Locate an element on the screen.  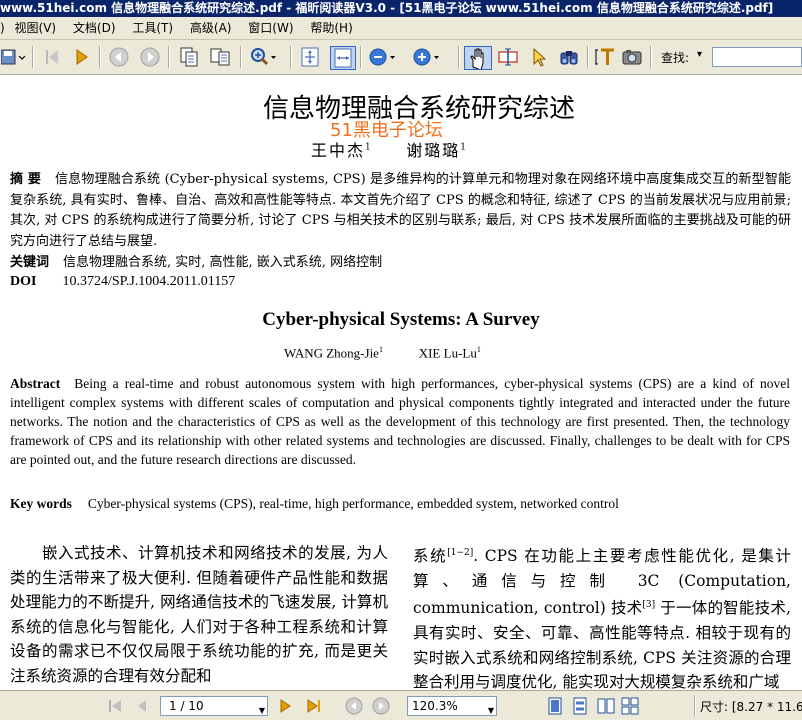
page-copy-icon is located at coordinates (189, 57).